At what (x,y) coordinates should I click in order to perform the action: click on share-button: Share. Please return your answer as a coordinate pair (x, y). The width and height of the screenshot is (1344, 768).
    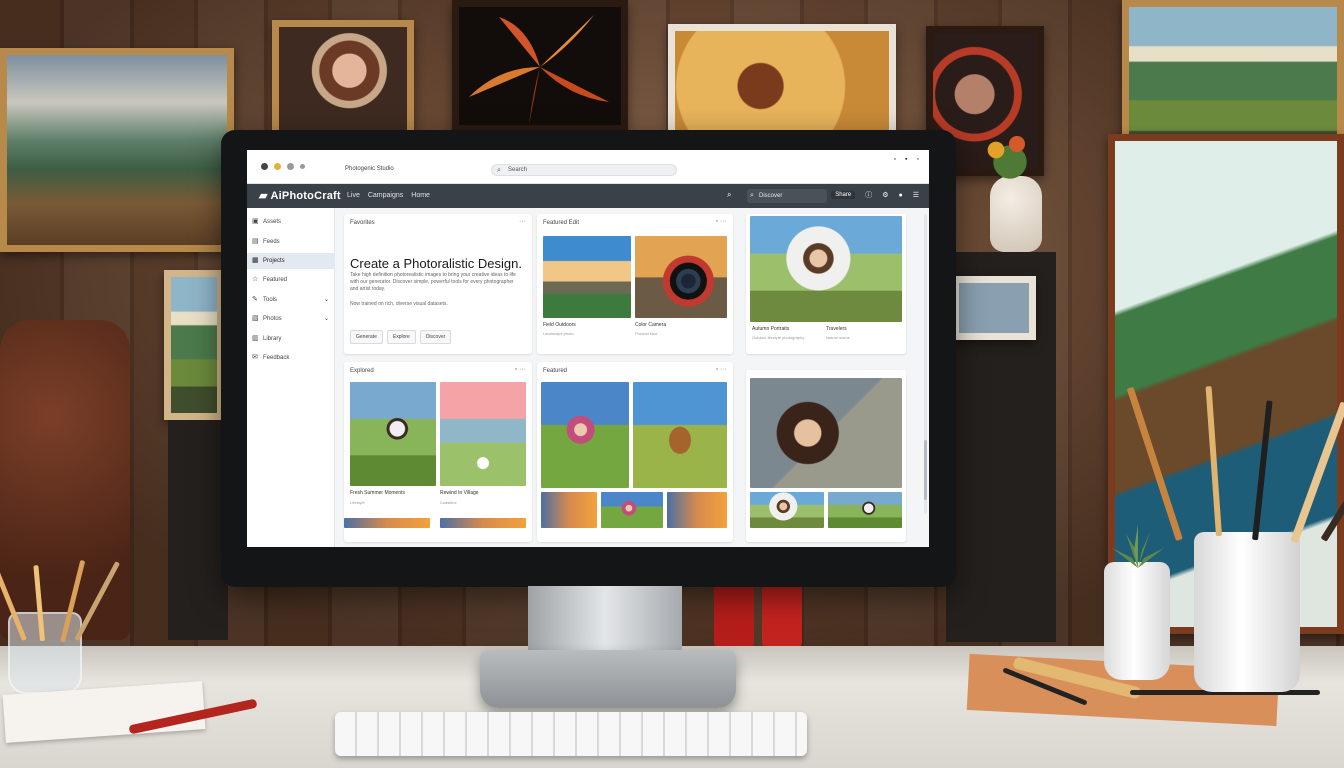
    Looking at the image, I should click on (843, 195).